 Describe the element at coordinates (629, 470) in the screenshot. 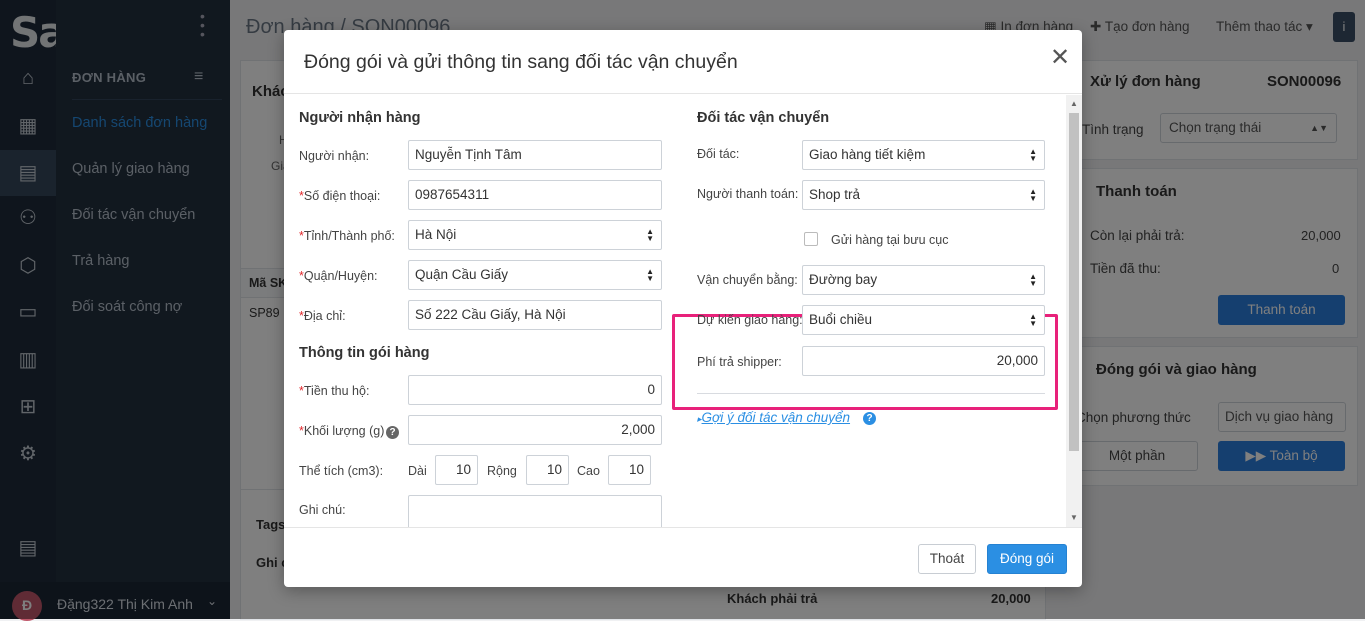

I see `height-input: 10` at that location.